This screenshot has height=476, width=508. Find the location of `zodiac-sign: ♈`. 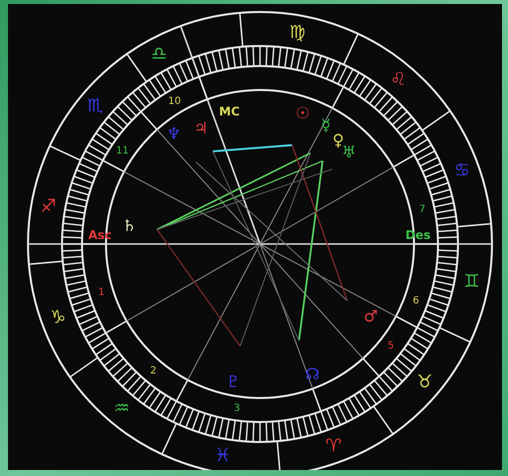

zodiac-sign: ♈ is located at coordinates (333, 446).